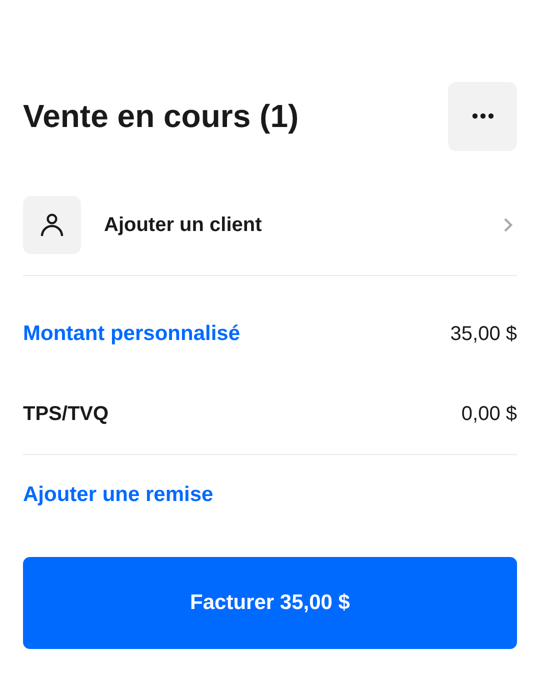 The width and height of the screenshot is (540, 683). Describe the element at coordinates (508, 225) in the screenshot. I see `chevron-icon` at that location.